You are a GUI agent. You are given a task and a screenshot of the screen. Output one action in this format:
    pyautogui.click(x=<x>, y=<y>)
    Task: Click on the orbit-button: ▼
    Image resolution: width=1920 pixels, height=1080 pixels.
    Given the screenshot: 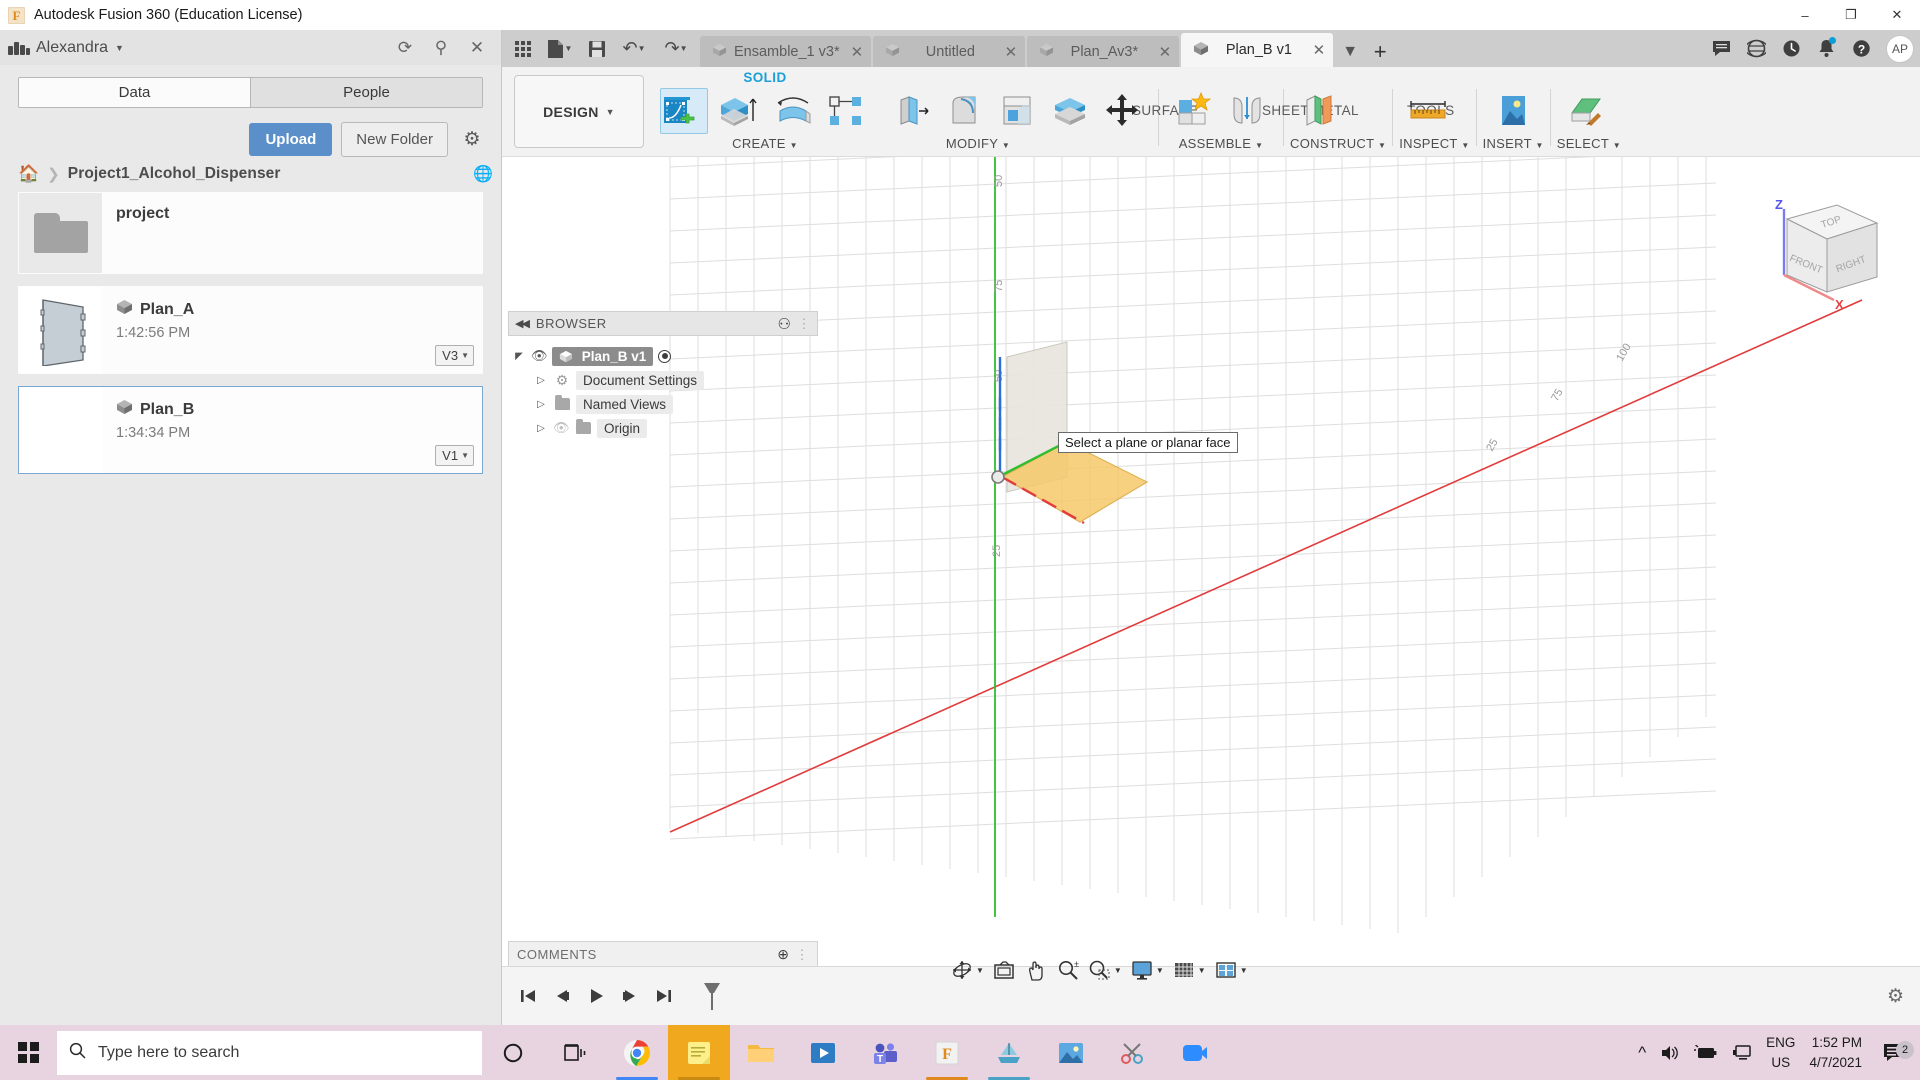 What is the action you would take?
    pyautogui.click(x=967, y=970)
    